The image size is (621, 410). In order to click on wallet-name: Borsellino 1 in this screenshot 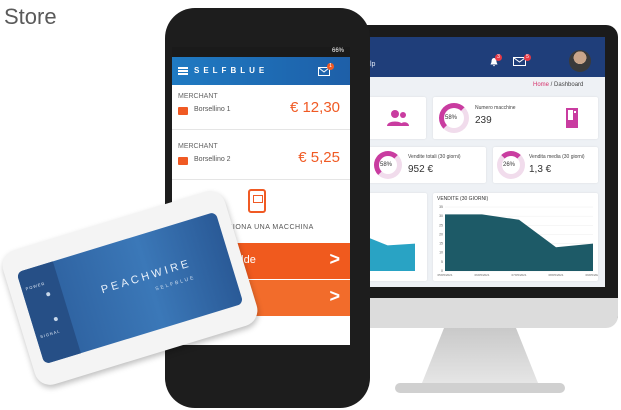, I will do `click(212, 109)`.